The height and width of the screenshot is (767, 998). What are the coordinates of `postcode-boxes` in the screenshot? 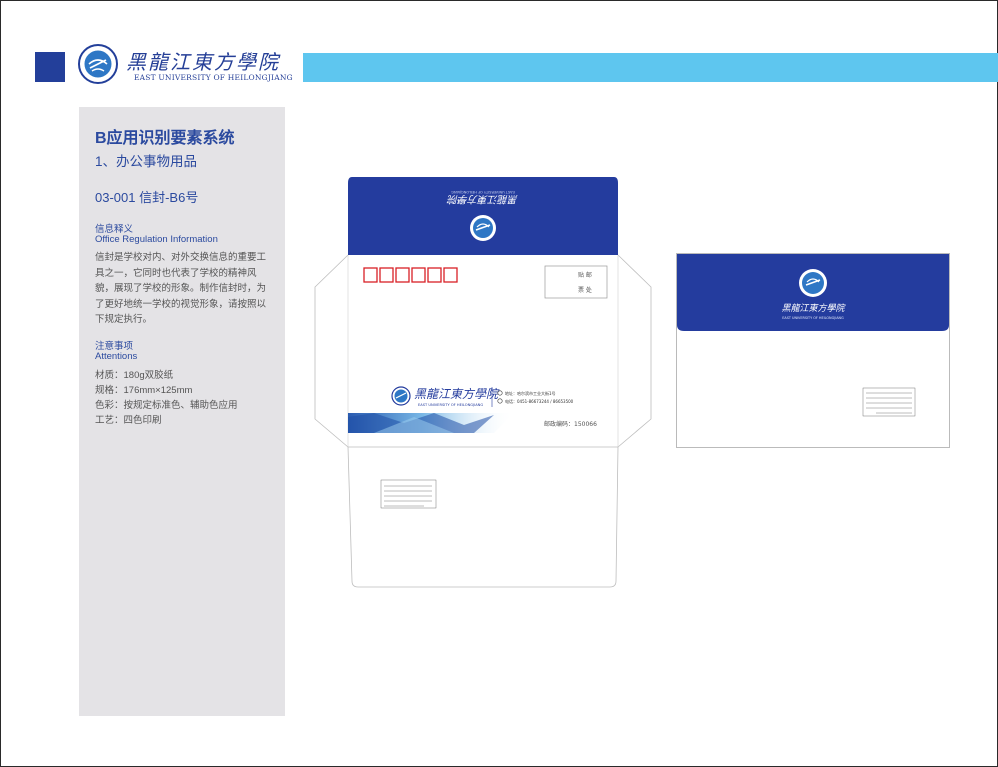 It's located at (410, 275).